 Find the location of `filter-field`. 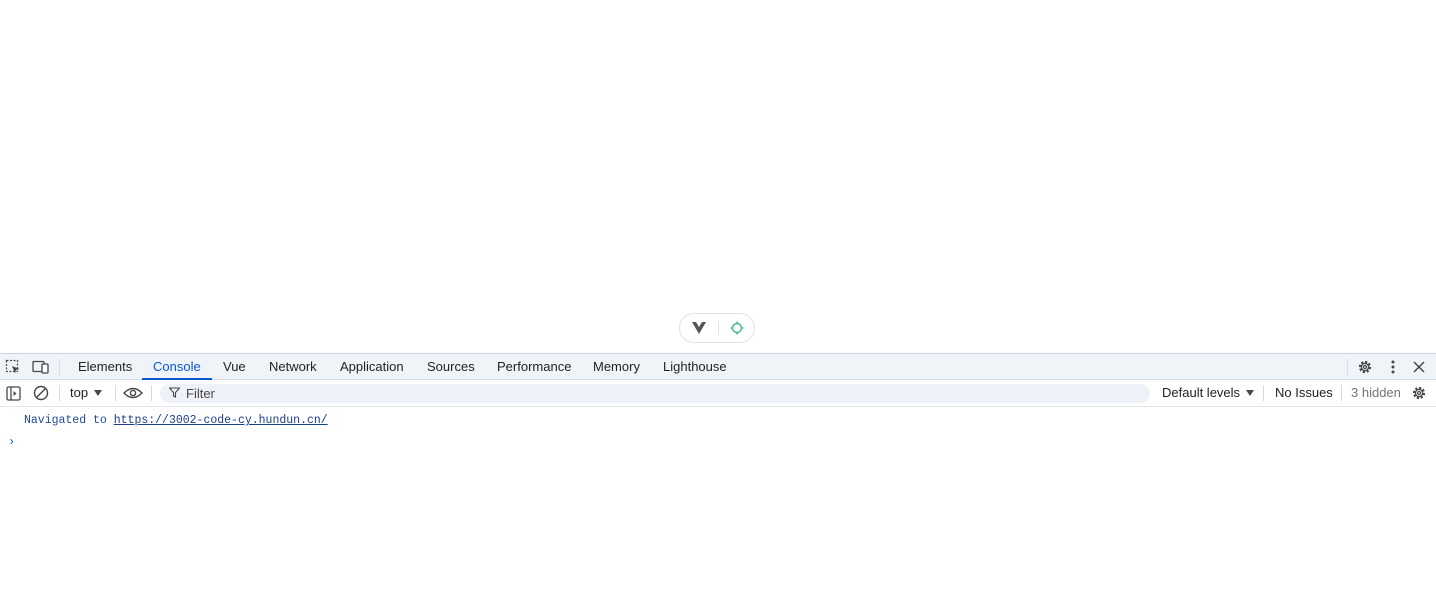

filter-field is located at coordinates (655, 393).